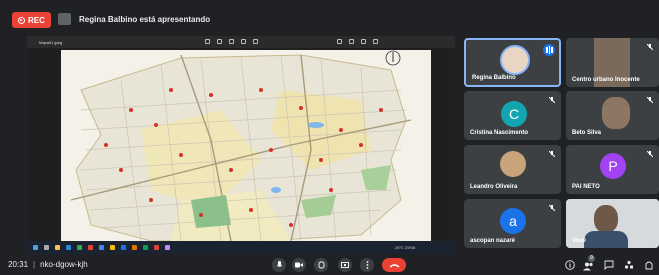 This screenshot has width=659, height=275. I want to click on participant-tile: Beto Silva, so click(612, 115).